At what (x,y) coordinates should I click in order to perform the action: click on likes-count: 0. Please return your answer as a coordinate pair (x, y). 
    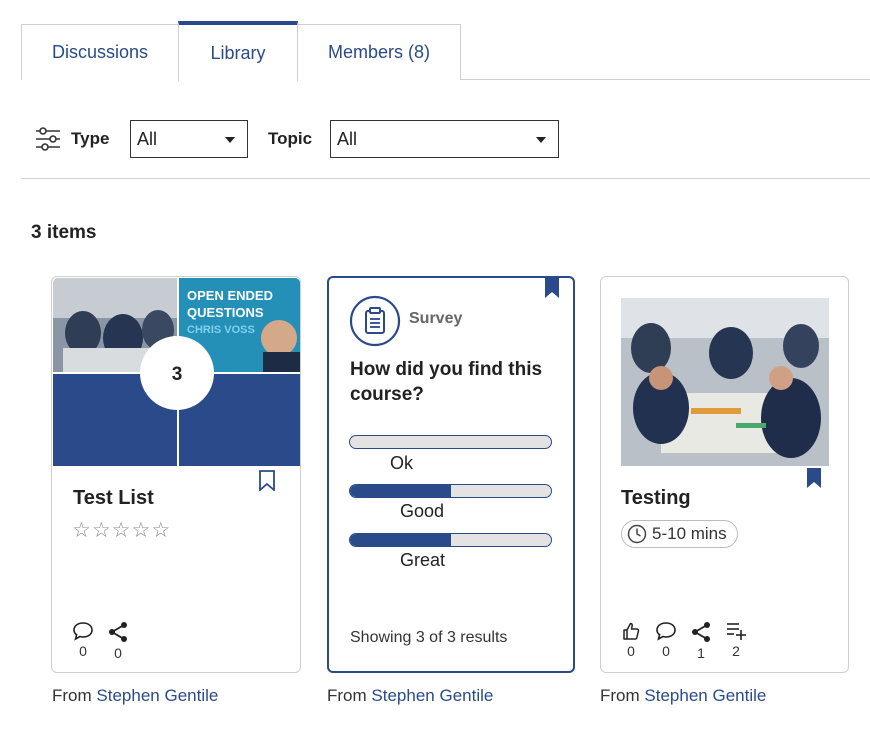
    Looking at the image, I should click on (631, 651).